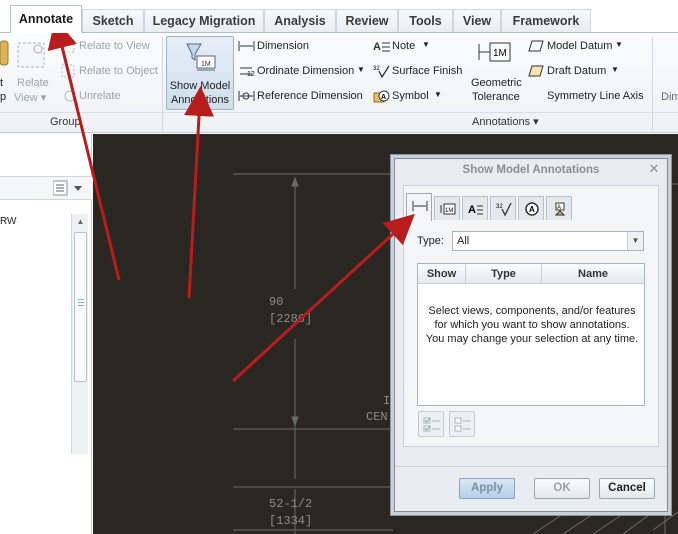 The height and width of the screenshot is (534, 678). Describe the element at coordinates (576, 71) in the screenshot. I see `draft-datum-button: Draft Datum` at that location.